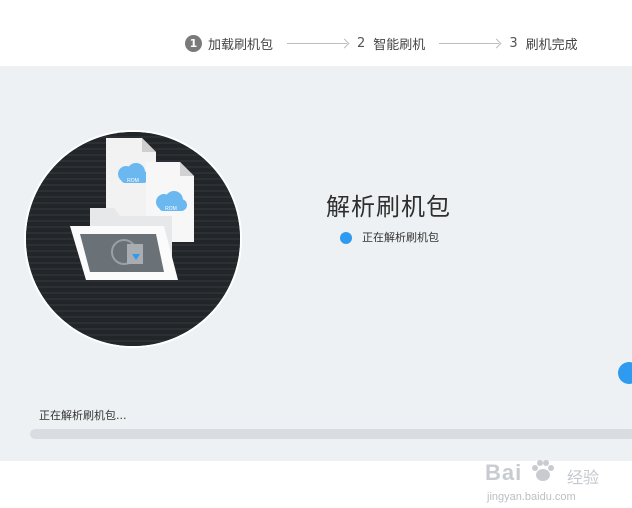  I want to click on step-2: 2 智能刷机, so click(391, 43).